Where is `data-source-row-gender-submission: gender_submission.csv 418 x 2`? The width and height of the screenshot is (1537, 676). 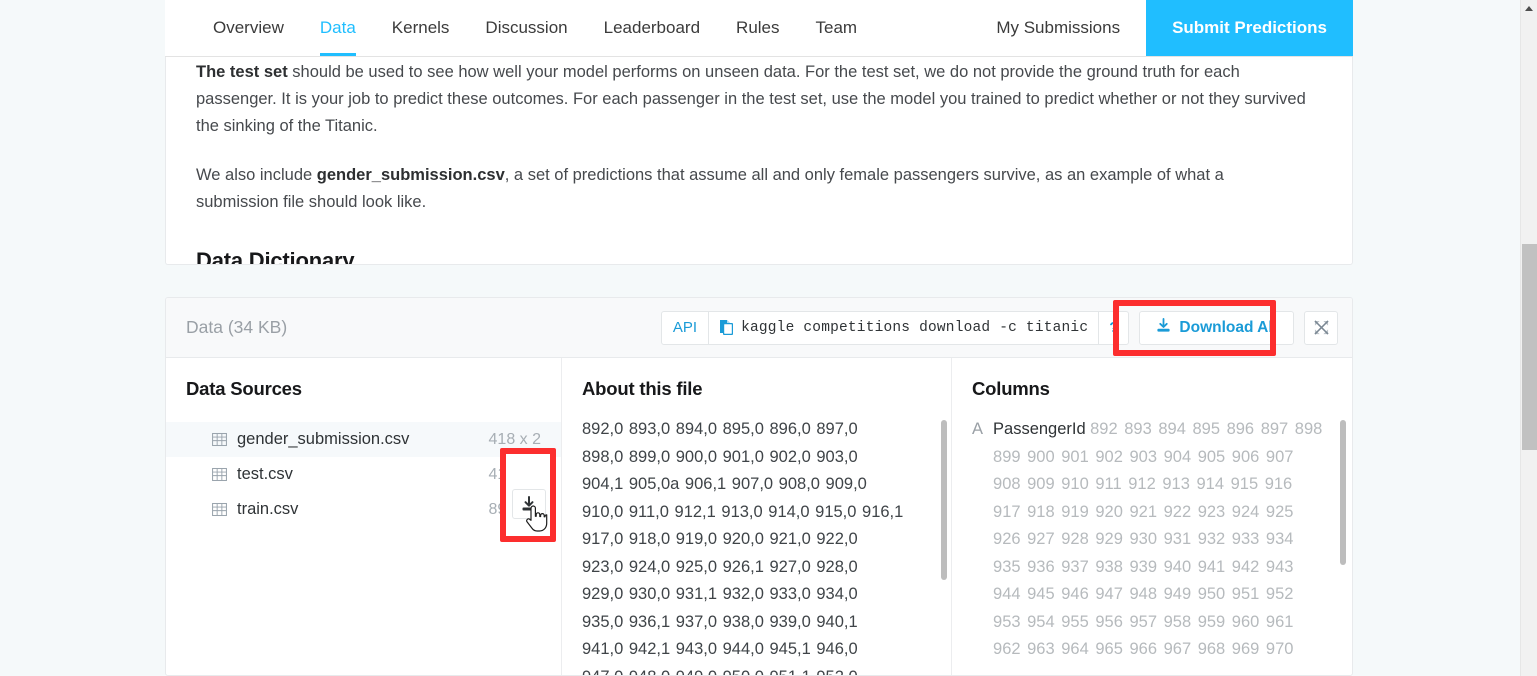 data-source-row-gender-submission: gender_submission.csv 418 x 2 is located at coordinates (363, 439).